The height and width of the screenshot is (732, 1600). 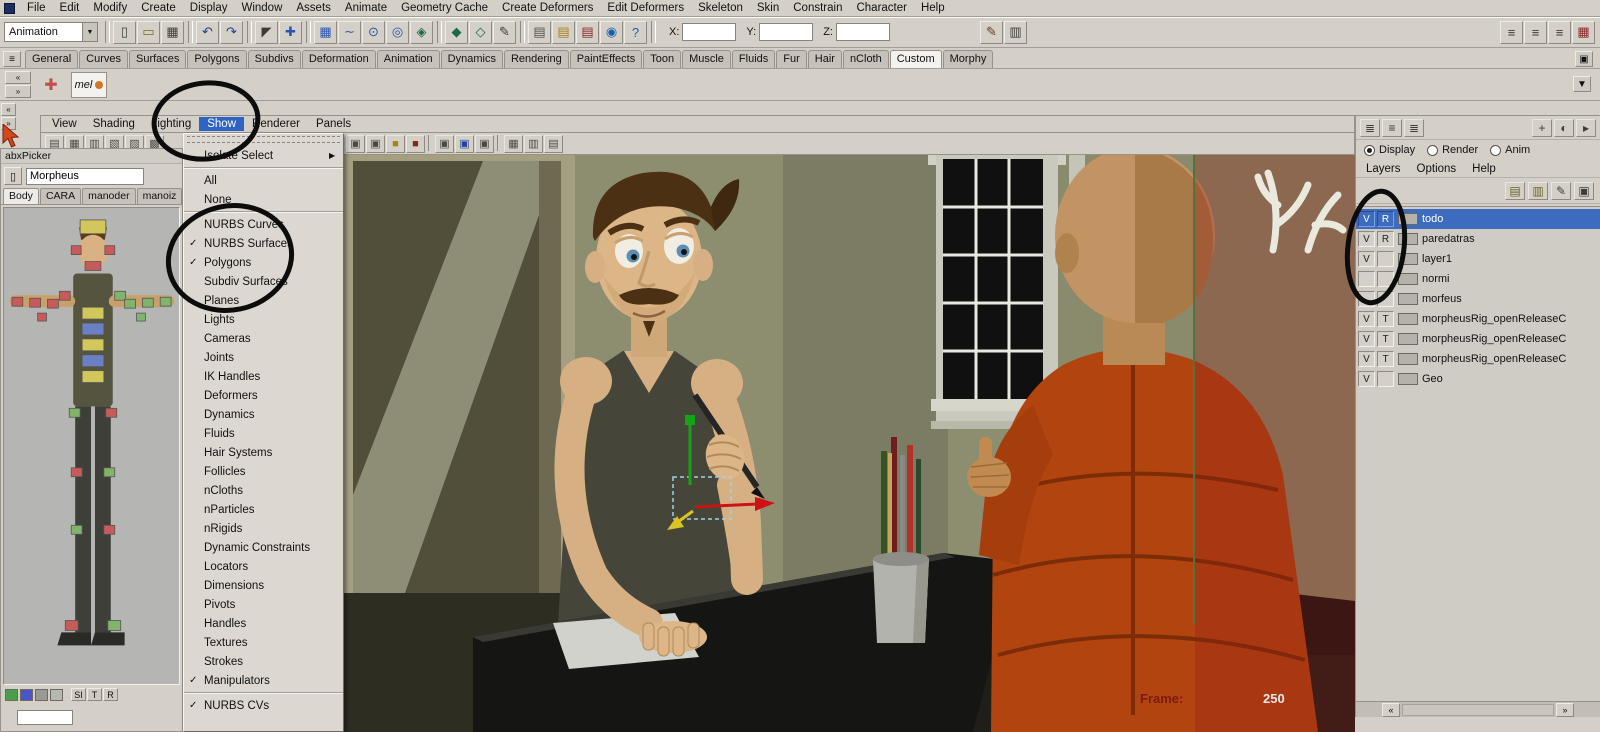 I want to click on show-menu-item: Isolate Select ▶, so click(x=263, y=157).